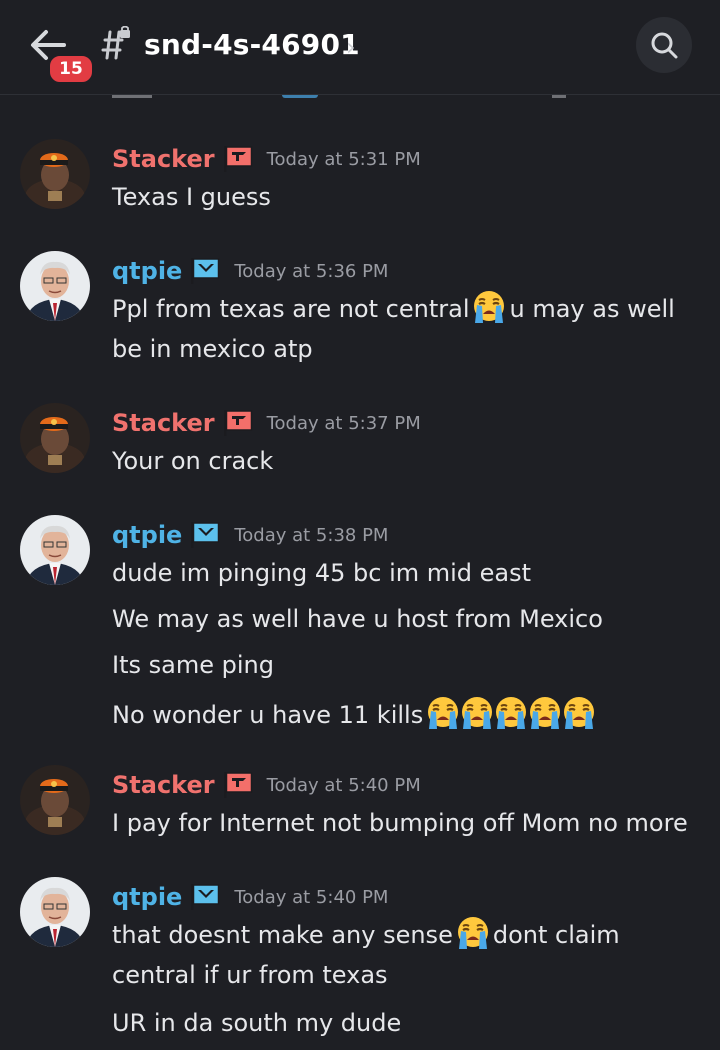  What do you see at coordinates (343, 423) in the screenshot?
I see `timestamp: Today at 5:37 PM` at bounding box center [343, 423].